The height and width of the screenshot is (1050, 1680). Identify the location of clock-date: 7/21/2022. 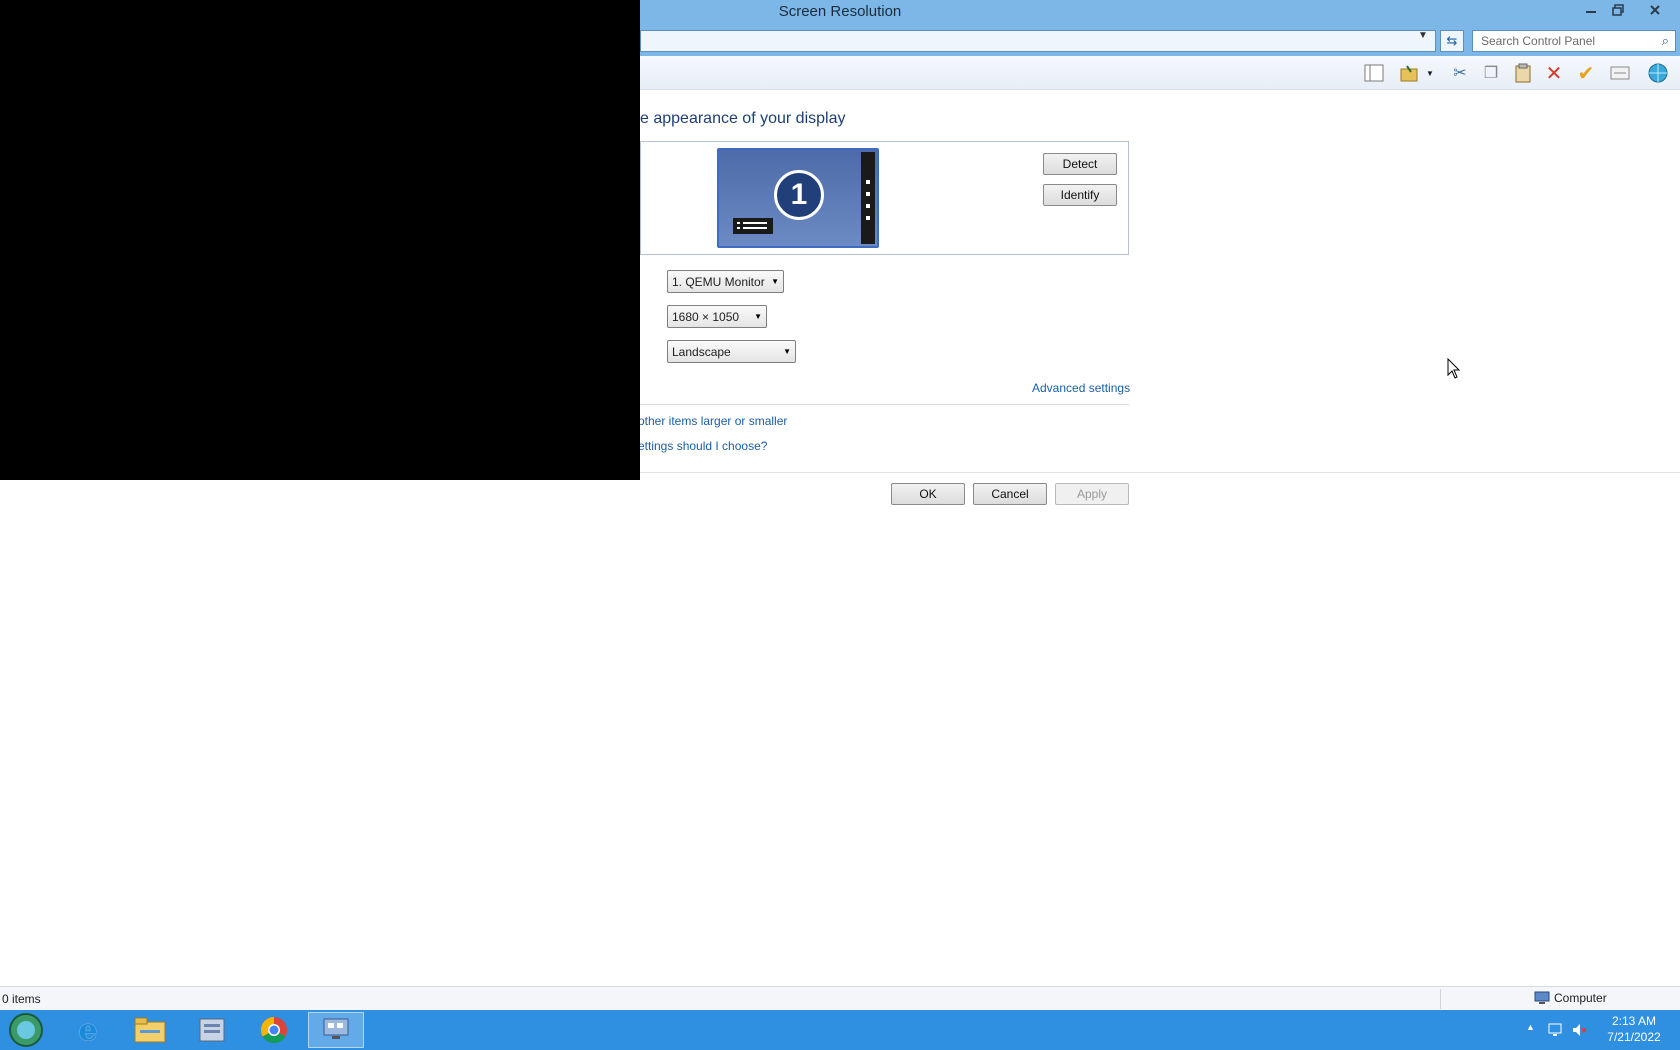
(1634, 1037).